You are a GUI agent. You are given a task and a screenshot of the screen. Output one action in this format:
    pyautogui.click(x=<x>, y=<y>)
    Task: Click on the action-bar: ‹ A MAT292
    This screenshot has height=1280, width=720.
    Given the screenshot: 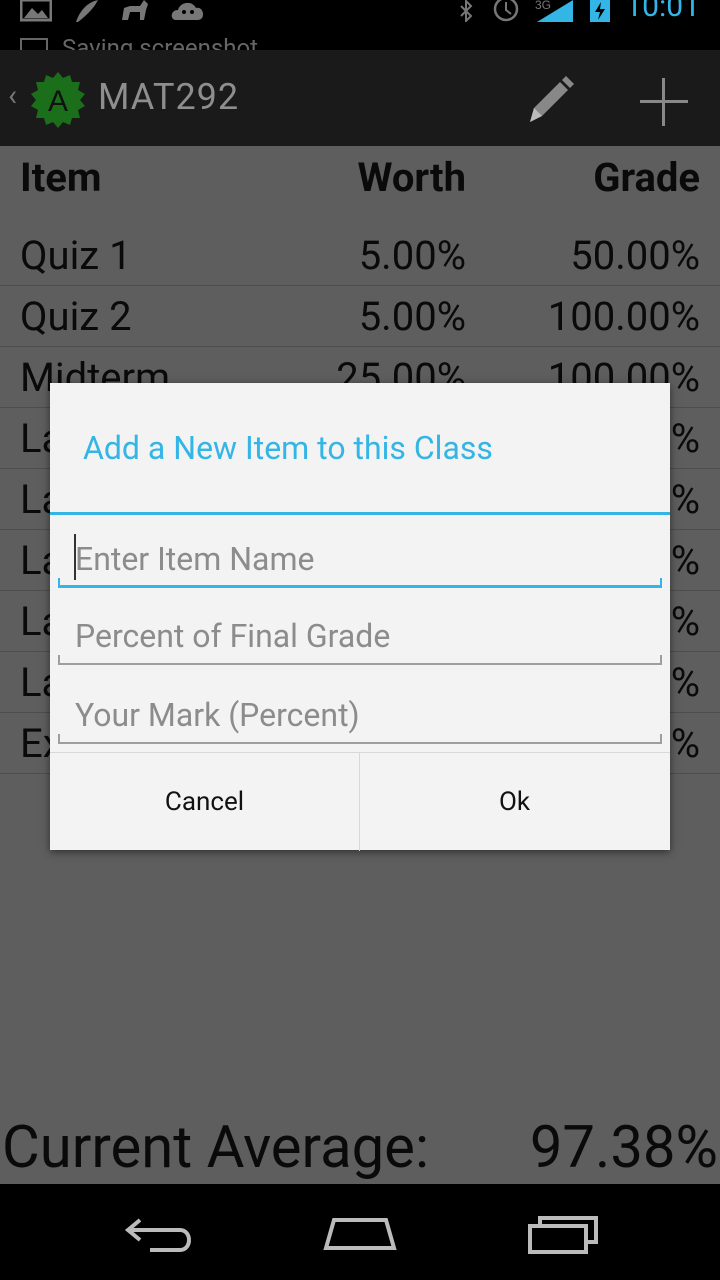 What is the action you would take?
    pyautogui.click(x=360, y=98)
    